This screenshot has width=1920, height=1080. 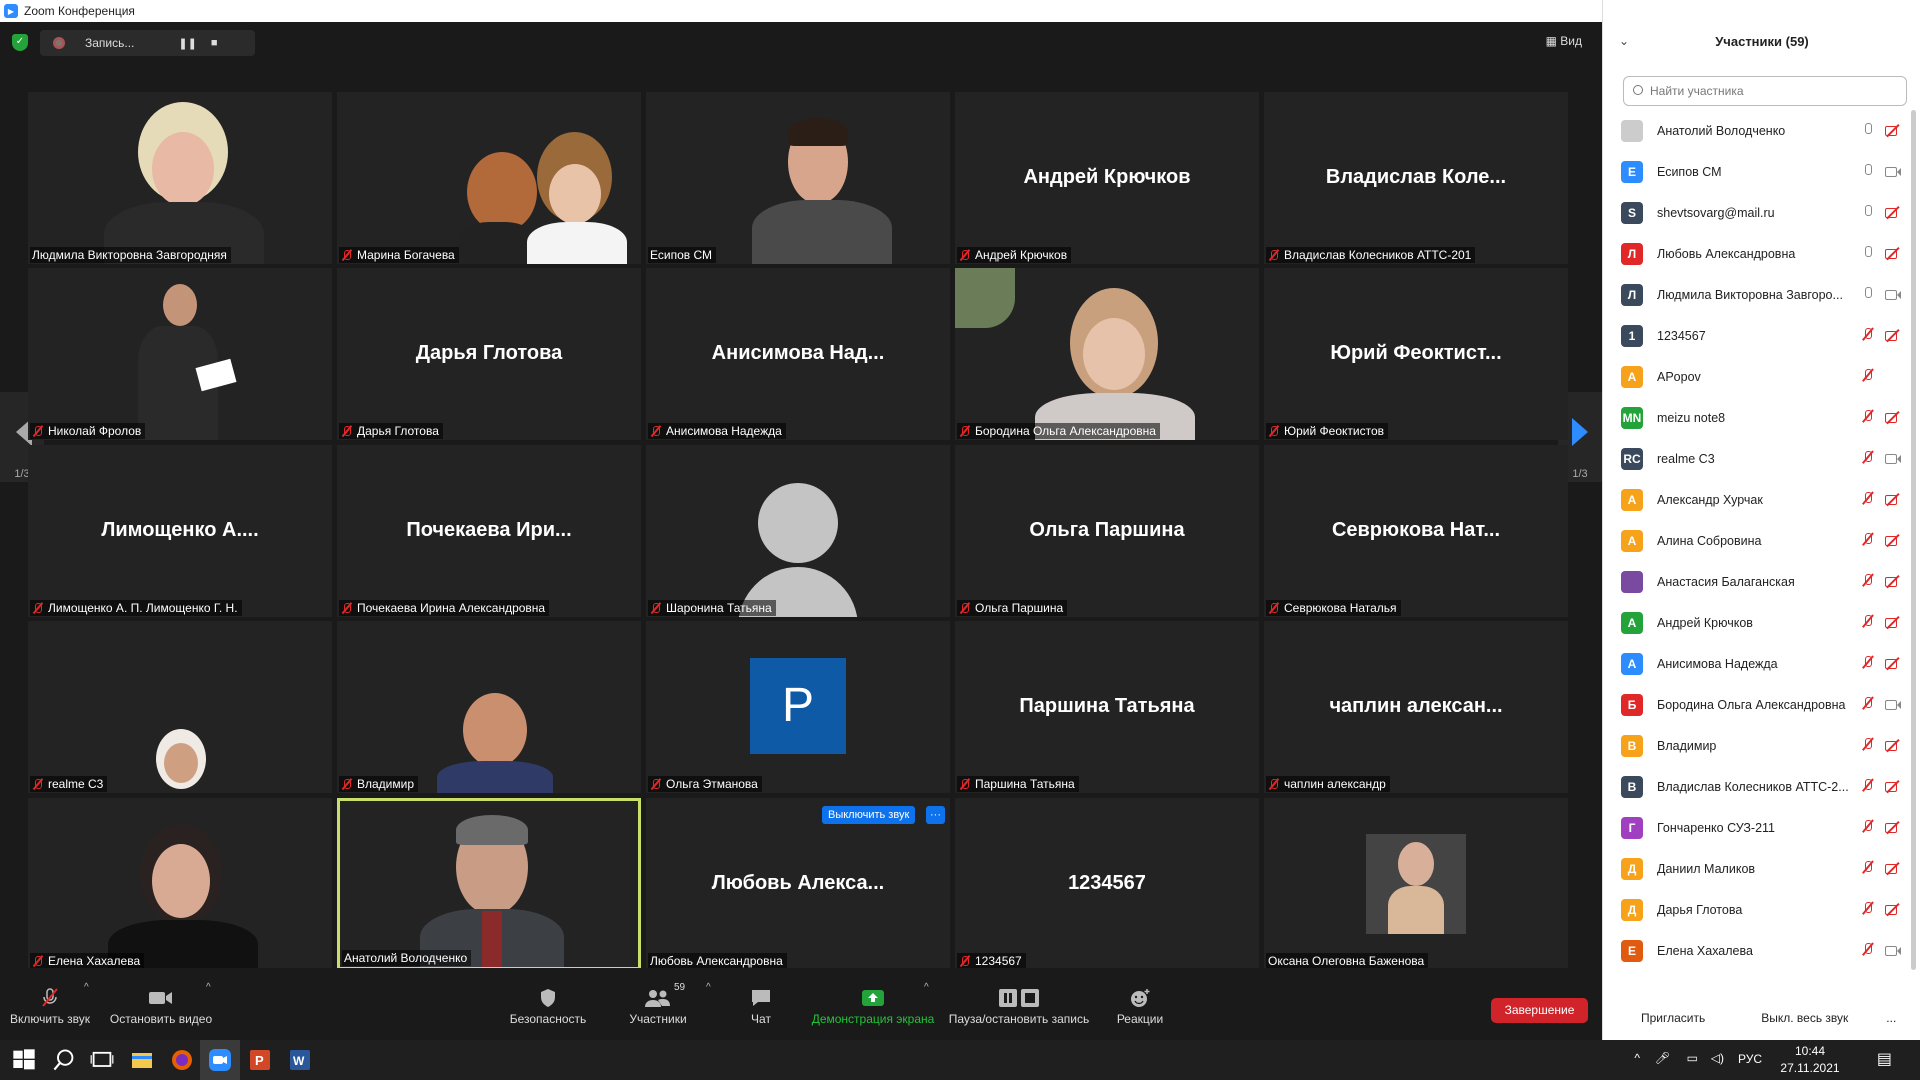 I want to click on task-view-icon, so click(x=102, y=1060).